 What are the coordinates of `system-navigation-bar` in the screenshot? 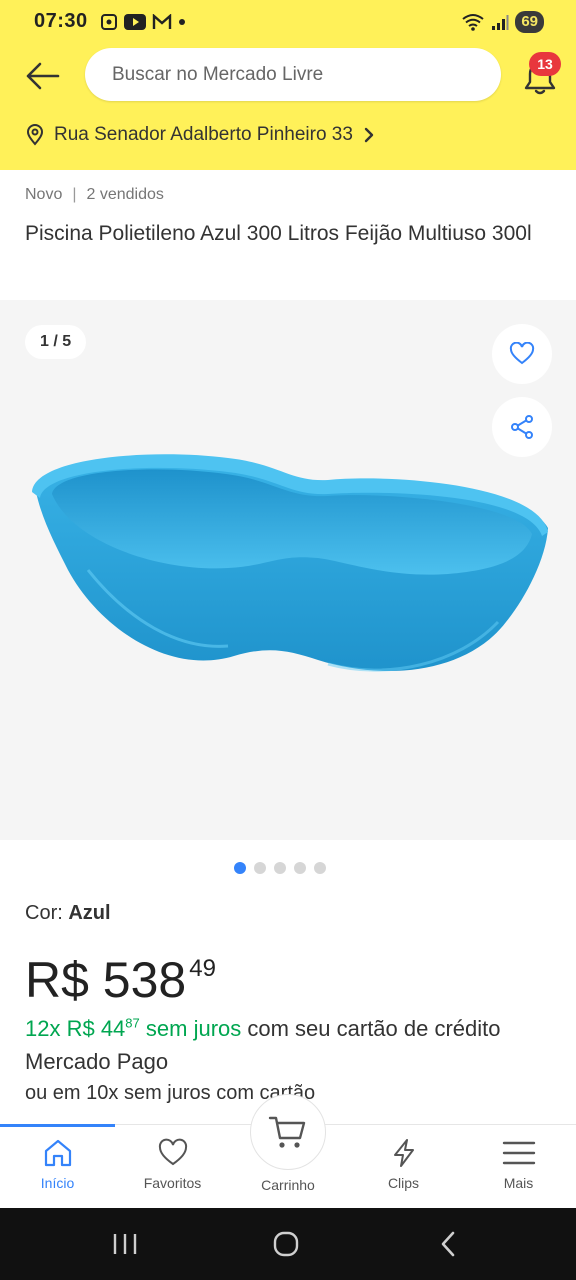 It's located at (288, 1244).